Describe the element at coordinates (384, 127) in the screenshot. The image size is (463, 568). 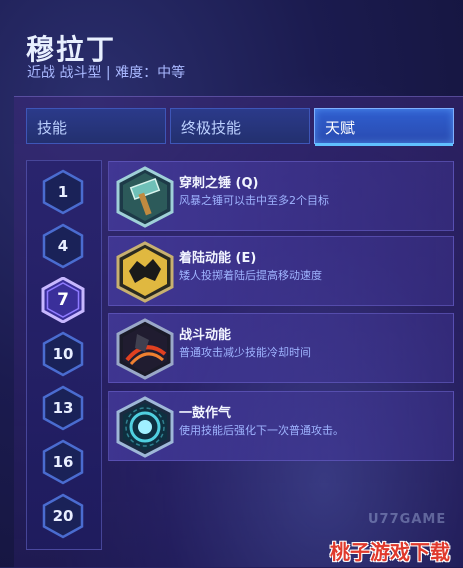
I see `tab-talents: 天赋` at that location.